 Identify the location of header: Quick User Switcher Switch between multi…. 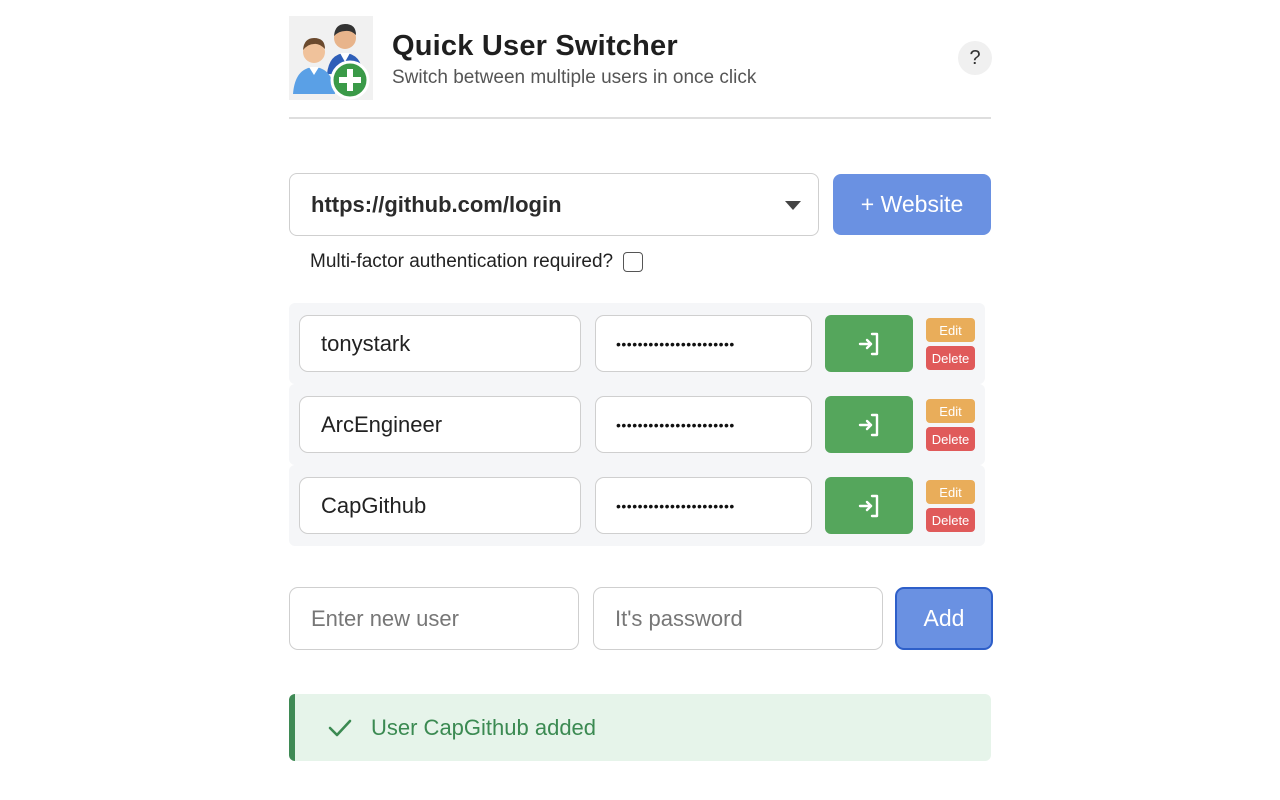
(640, 59).